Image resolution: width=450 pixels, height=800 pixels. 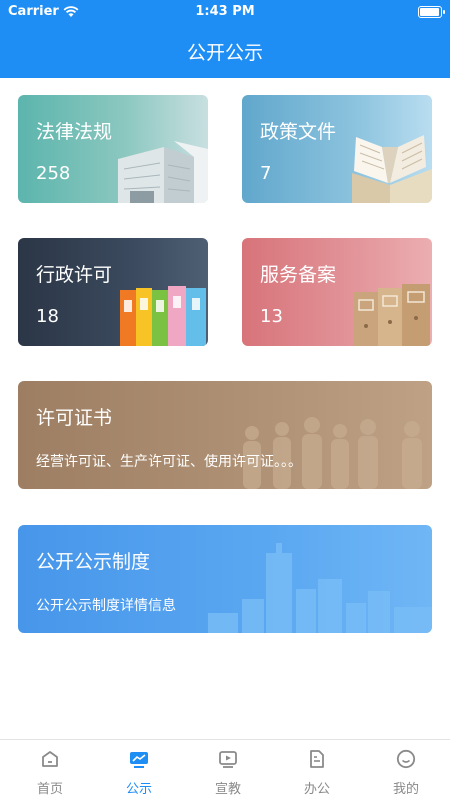 What do you see at coordinates (224, 53) in the screenshot?
I see `page-title: 公开公示` at bounding box center [224, 53].